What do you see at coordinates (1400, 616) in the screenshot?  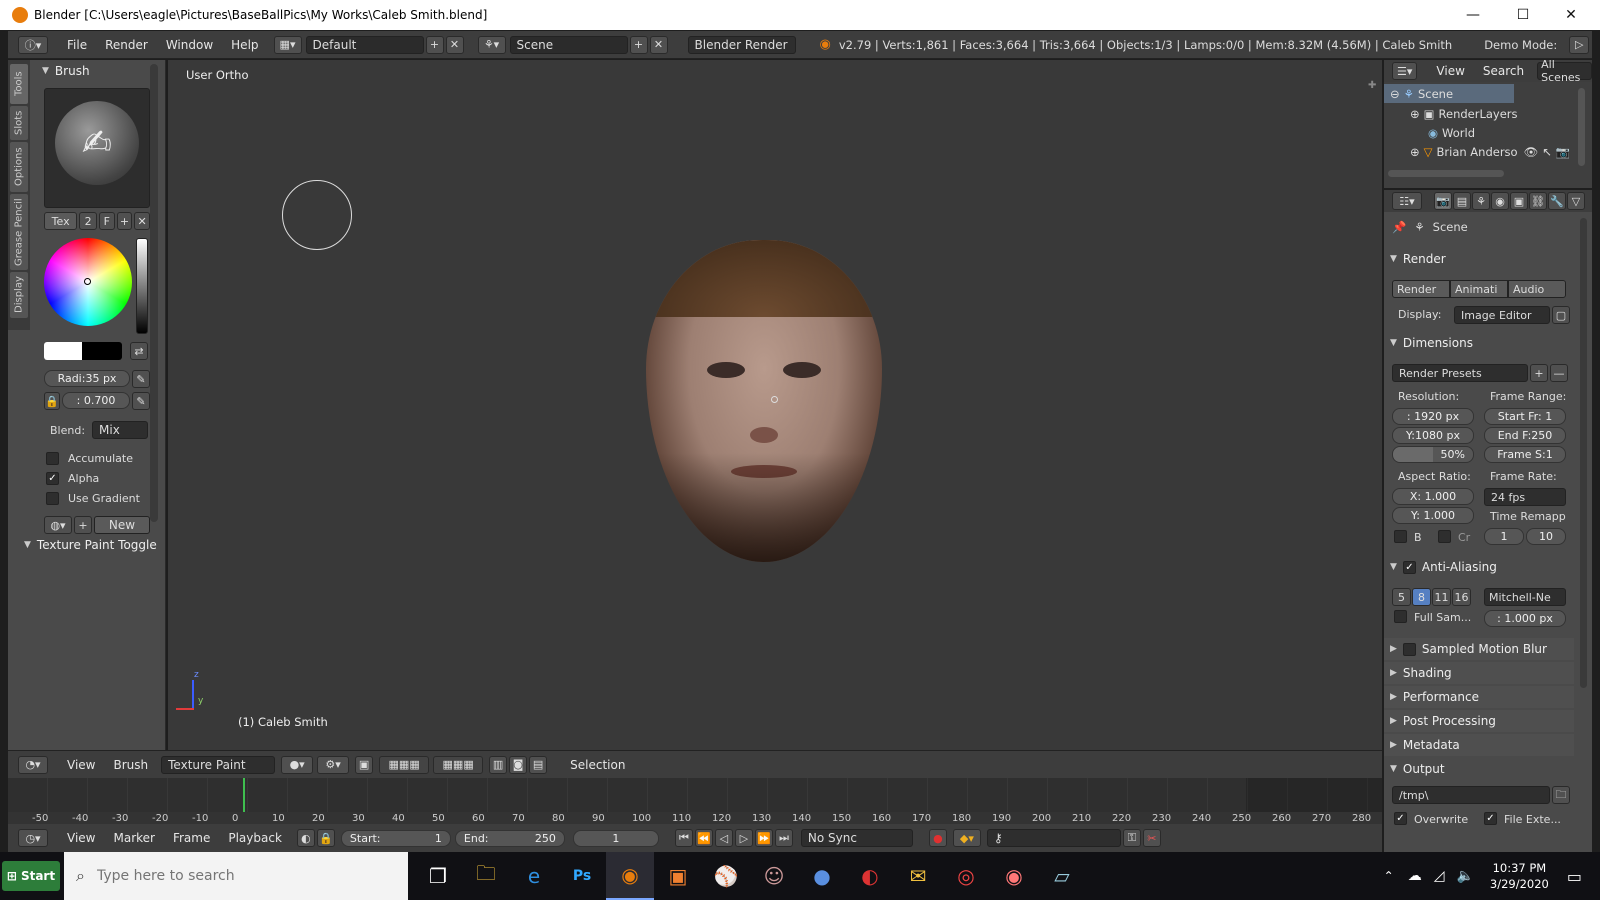 I see `full-sample-checkbox` at bounding box center [1400, 616].